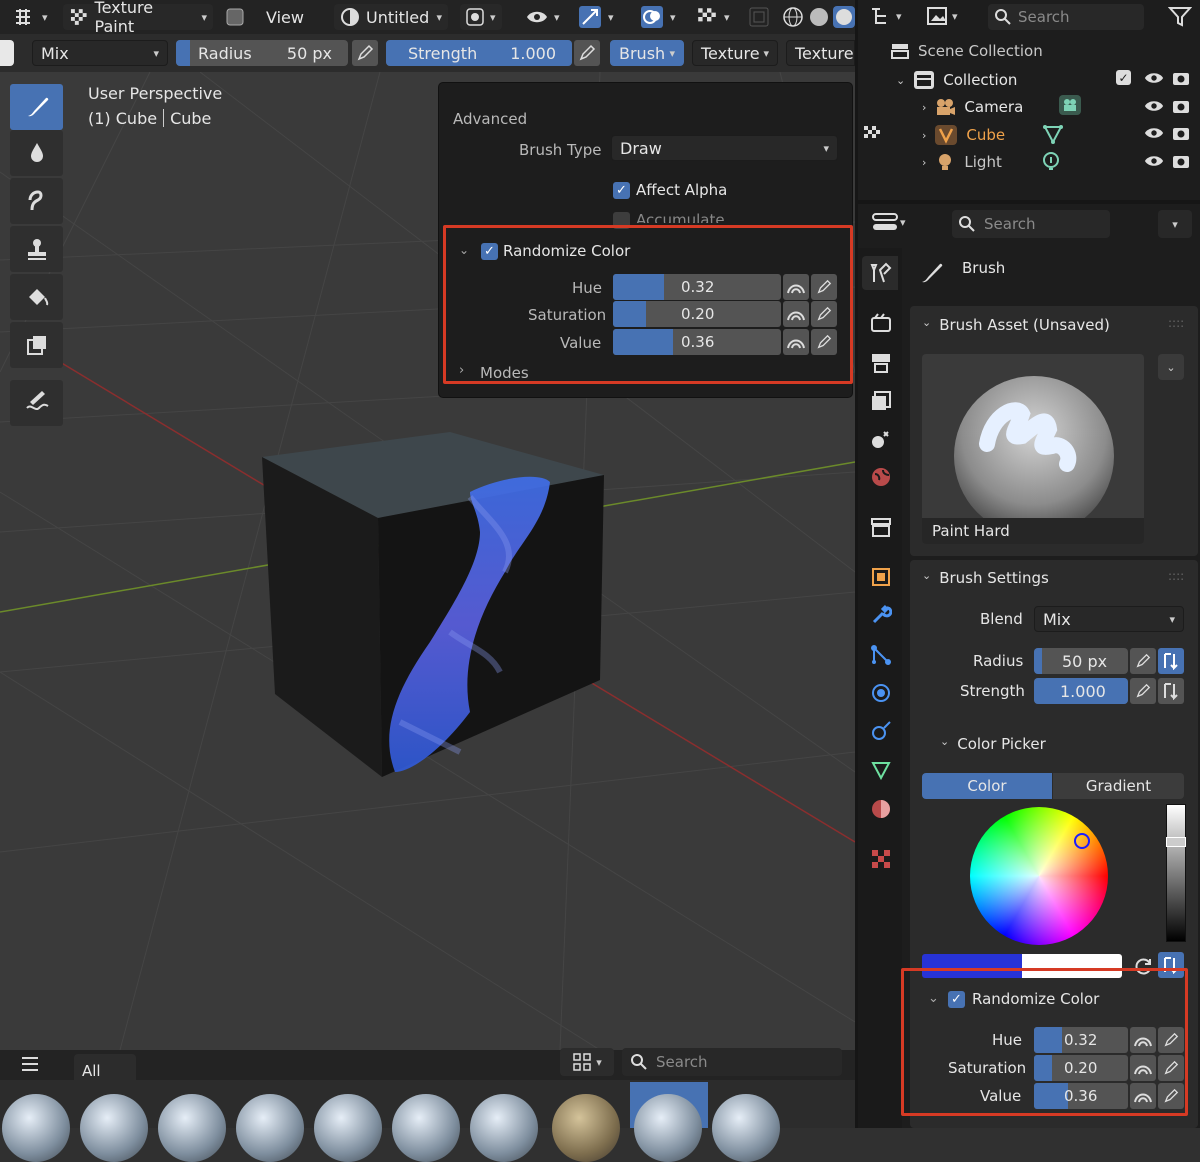 The width and height of the screenshot is (1200, 1162). What do you see at coordinates (819, 17) in the screenshot?
I see `shading-solid` at bounding box center [819, 17].